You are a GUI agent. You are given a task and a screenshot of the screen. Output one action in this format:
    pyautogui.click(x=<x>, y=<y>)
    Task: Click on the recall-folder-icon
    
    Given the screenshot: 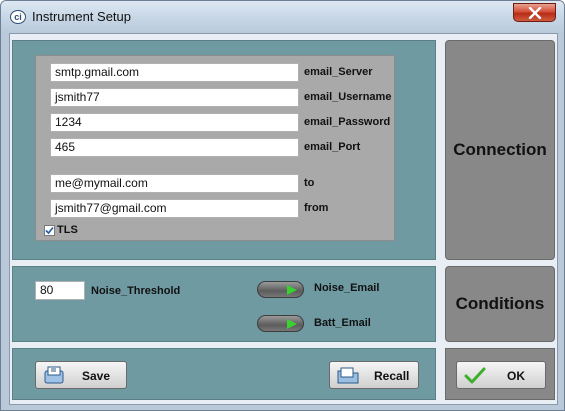 What is the action you would take?
    pyautogui.click(x=348, y=375)
    